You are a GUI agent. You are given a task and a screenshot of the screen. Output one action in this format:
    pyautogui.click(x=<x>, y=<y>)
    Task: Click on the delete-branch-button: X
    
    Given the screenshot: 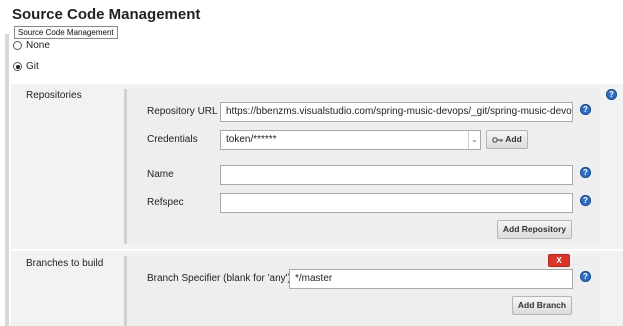 What is the action you would take?
    pyautogui.click(x=559, y=260)
    